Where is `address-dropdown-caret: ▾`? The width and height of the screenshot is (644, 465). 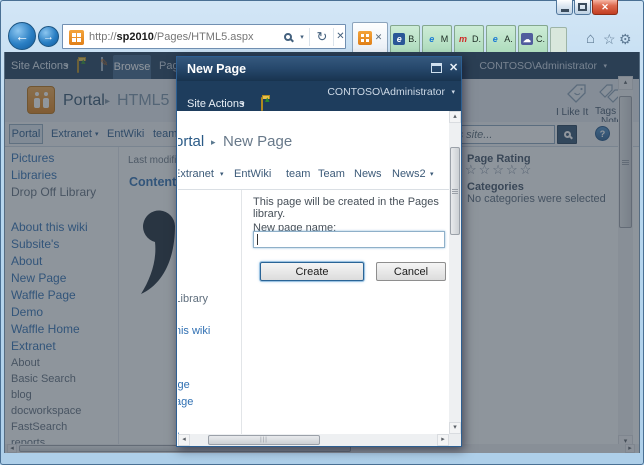
address-dropdown-caret: ▾ is located at coordinates (302, 36).